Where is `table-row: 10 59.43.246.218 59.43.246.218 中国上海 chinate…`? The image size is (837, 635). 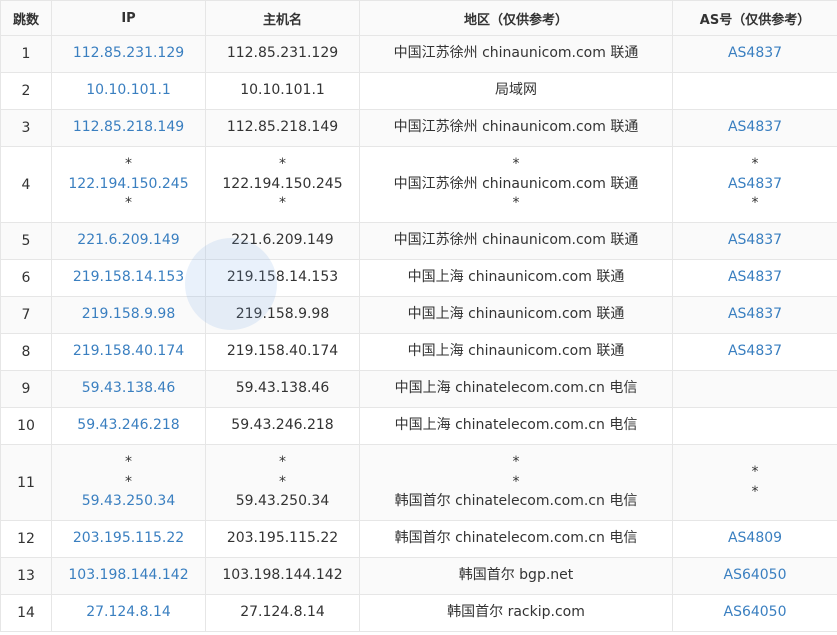
table-row: 10 59.43.246.218 59.43.246.218 中国上海 chinate… is located at coordinates (418, 426).